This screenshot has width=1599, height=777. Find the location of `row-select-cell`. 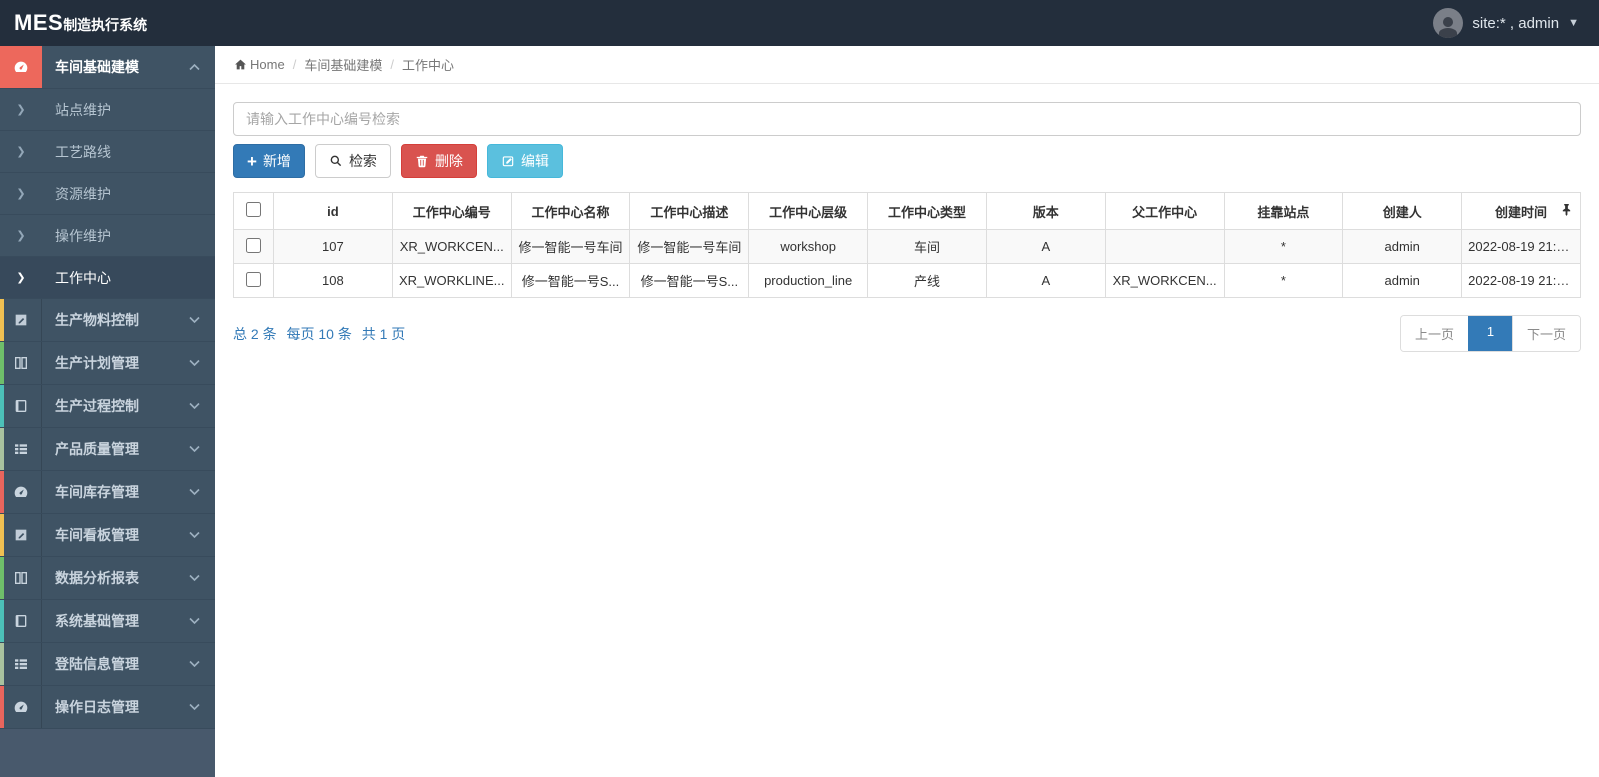

row-select-cell is located at coordinates (253, 280).